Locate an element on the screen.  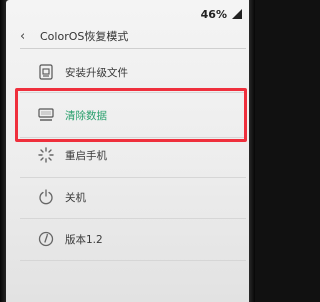
menu-item-power-off: 关机 is located at coordinates (132, 197).